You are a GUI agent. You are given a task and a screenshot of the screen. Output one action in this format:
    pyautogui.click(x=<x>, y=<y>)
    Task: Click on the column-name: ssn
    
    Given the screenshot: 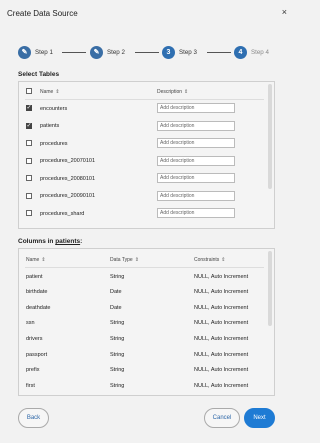 What is the action you would take?
    pyautogui.click(x=30, y=323)
    